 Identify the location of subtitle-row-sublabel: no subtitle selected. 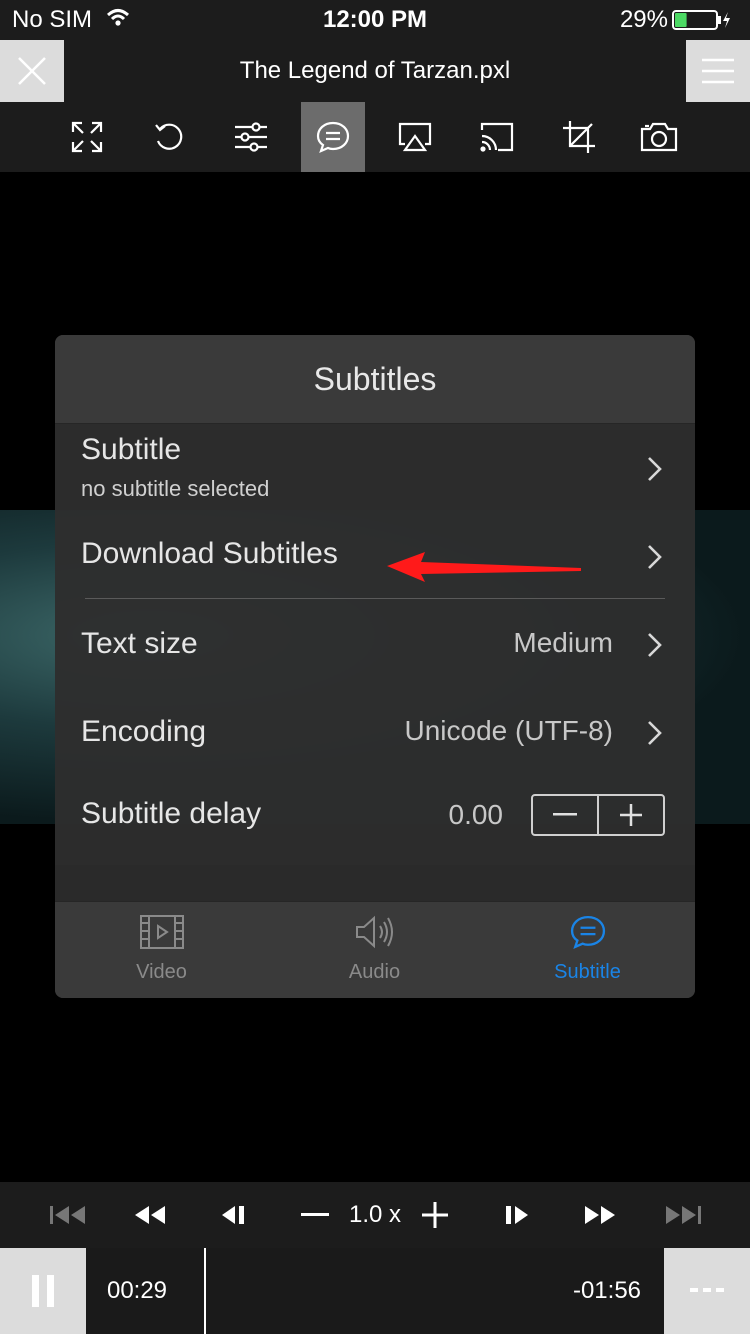
(175, 488).